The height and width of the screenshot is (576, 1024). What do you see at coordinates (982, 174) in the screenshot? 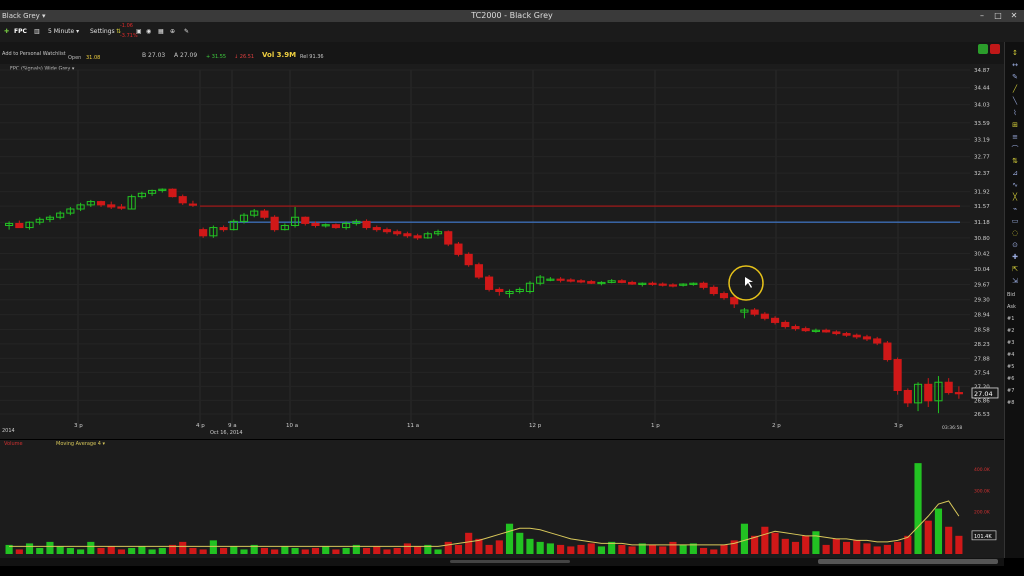
I see `y-axis-tick: 32.37` at bounding box center [982, 174].